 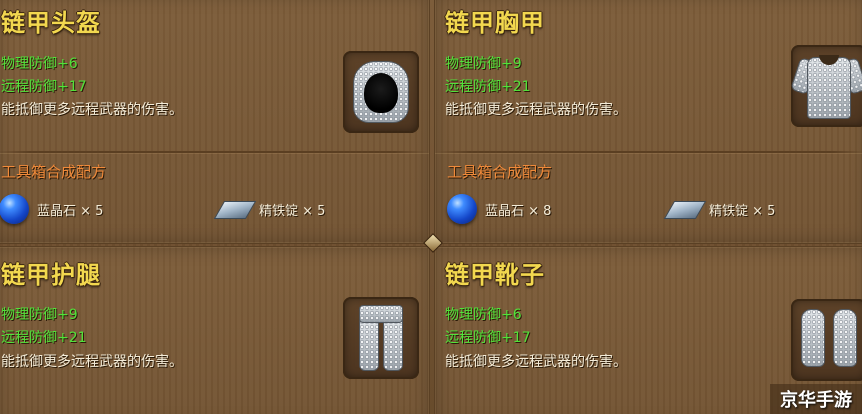 I want to click on item-title: 链甲胸甲, so click(x=495, y=23).